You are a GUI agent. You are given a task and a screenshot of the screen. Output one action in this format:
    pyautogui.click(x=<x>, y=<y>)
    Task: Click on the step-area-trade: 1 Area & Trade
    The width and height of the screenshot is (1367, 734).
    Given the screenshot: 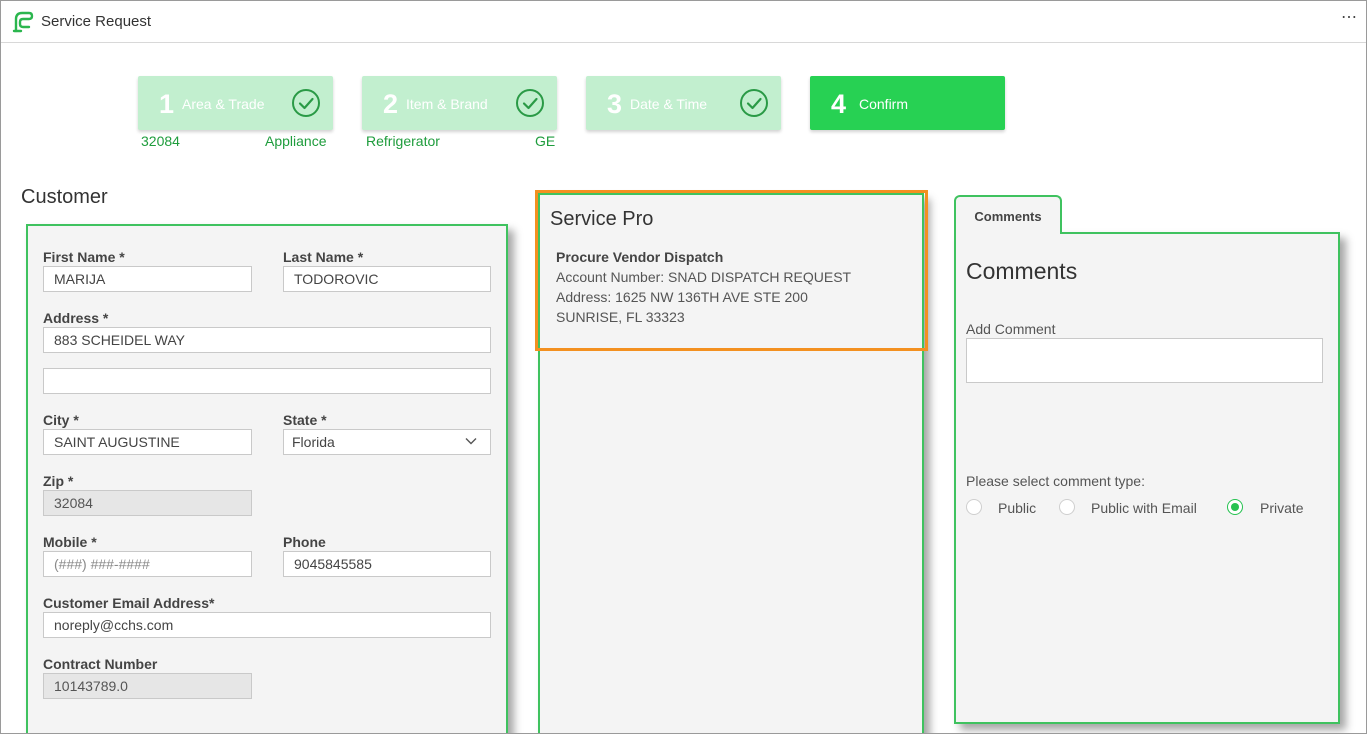 What is the action you would take?
    pyautogui.click(x=235, y=103)
    